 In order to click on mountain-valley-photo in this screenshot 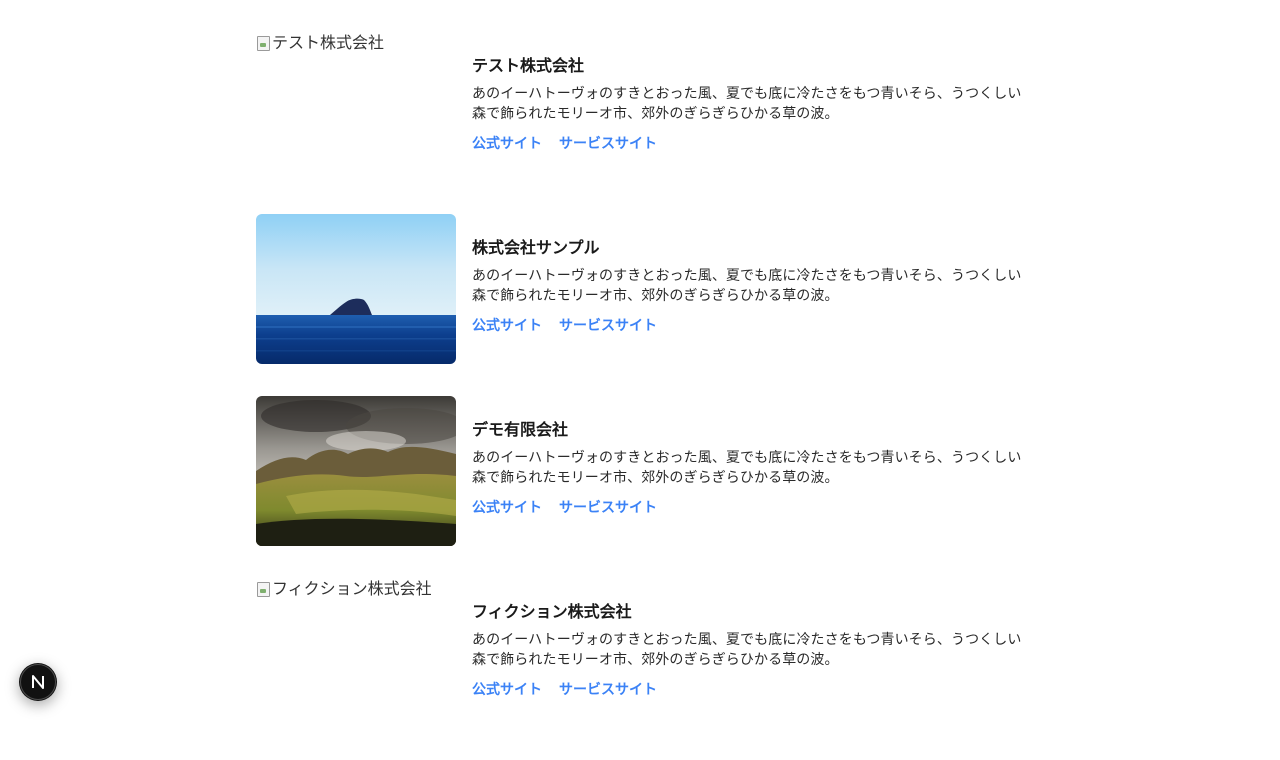, I will do `click(356, 471)`.